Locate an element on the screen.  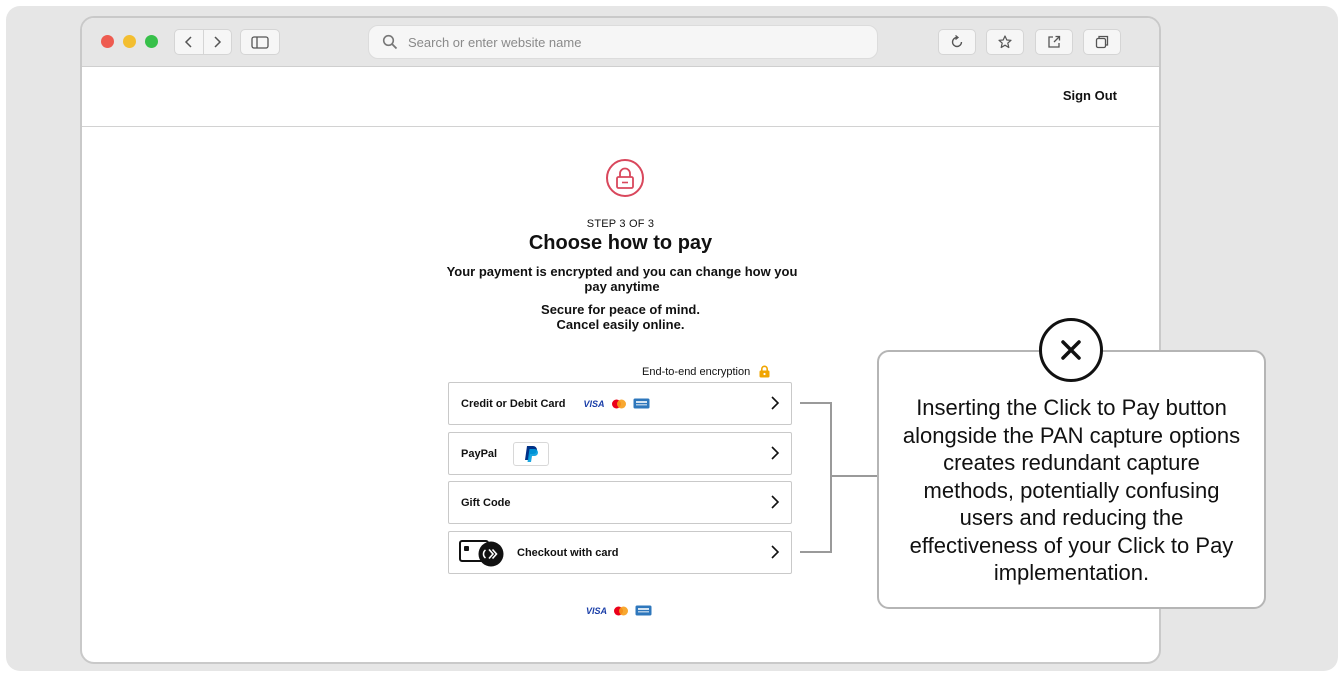
tabs-icon is located at coordinates (1102, 42).